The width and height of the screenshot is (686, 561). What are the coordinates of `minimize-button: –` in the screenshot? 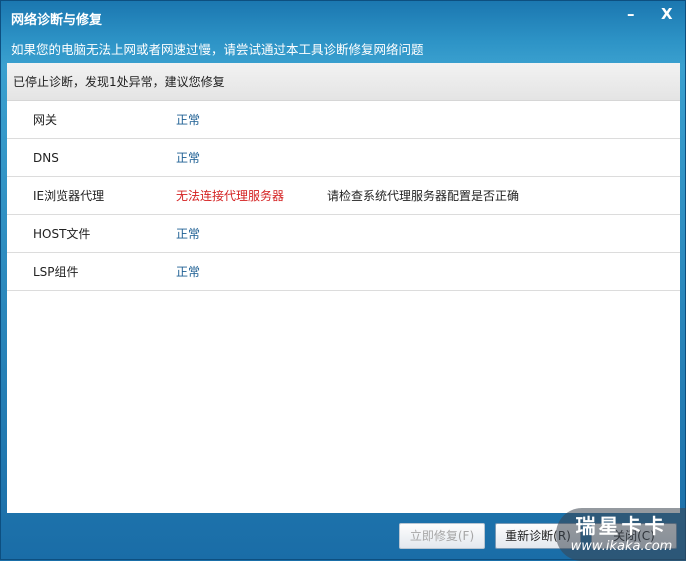 It's located at (631, 14).